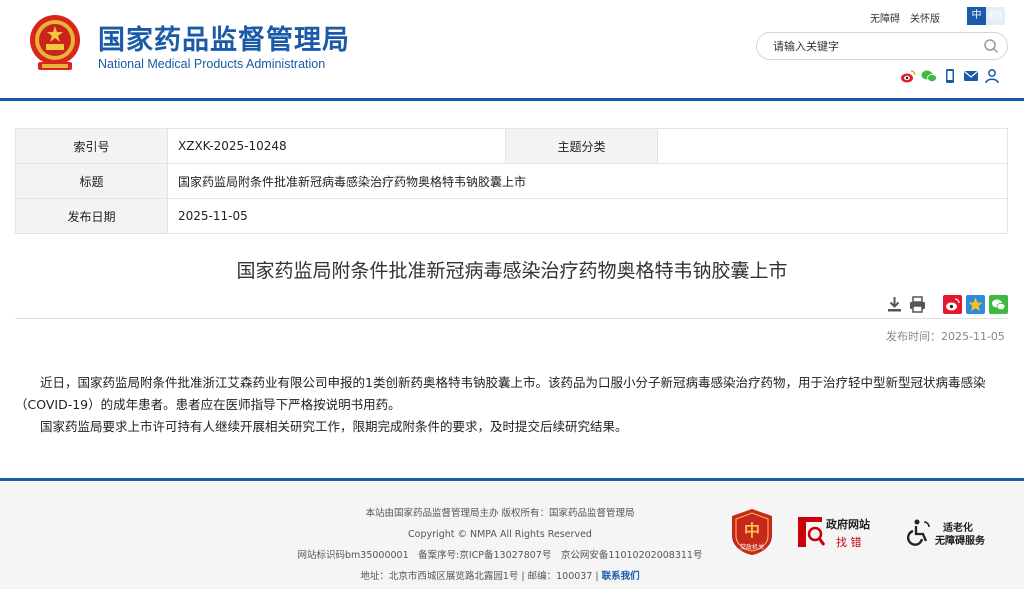  Describe the element at coordinates (833, 534) in the screenshot. I see `government-site-error-badge: 政府网站 找 错` at that location.